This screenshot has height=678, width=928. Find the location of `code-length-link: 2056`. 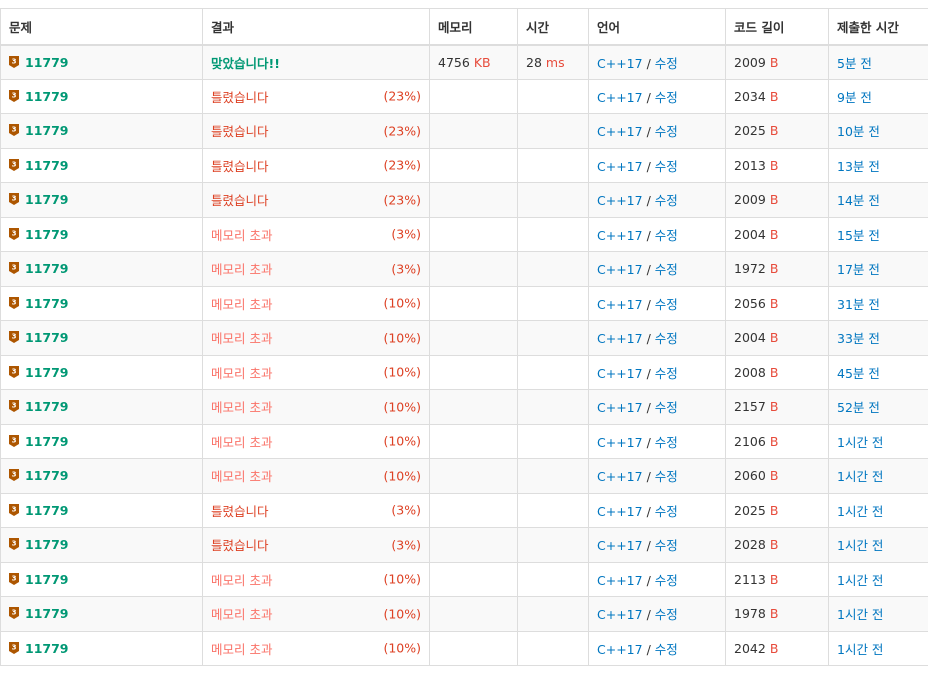

code-length-link: 2056 is located at coordinates (750, 303).